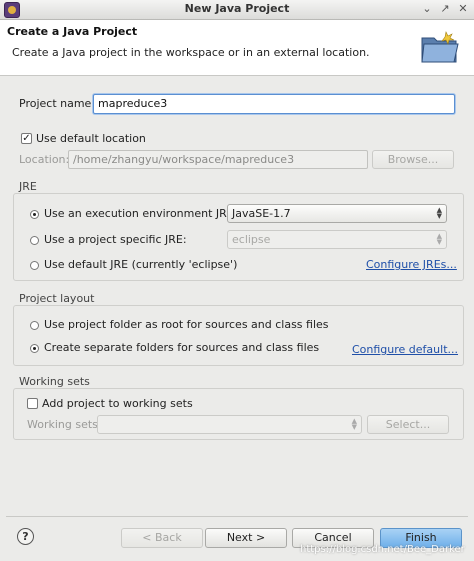 This screenshot has width=474, height=561. Describe the element at coordinates (427, 9) in the screenshot. I see `minimize-icon: ⌄` at that location.